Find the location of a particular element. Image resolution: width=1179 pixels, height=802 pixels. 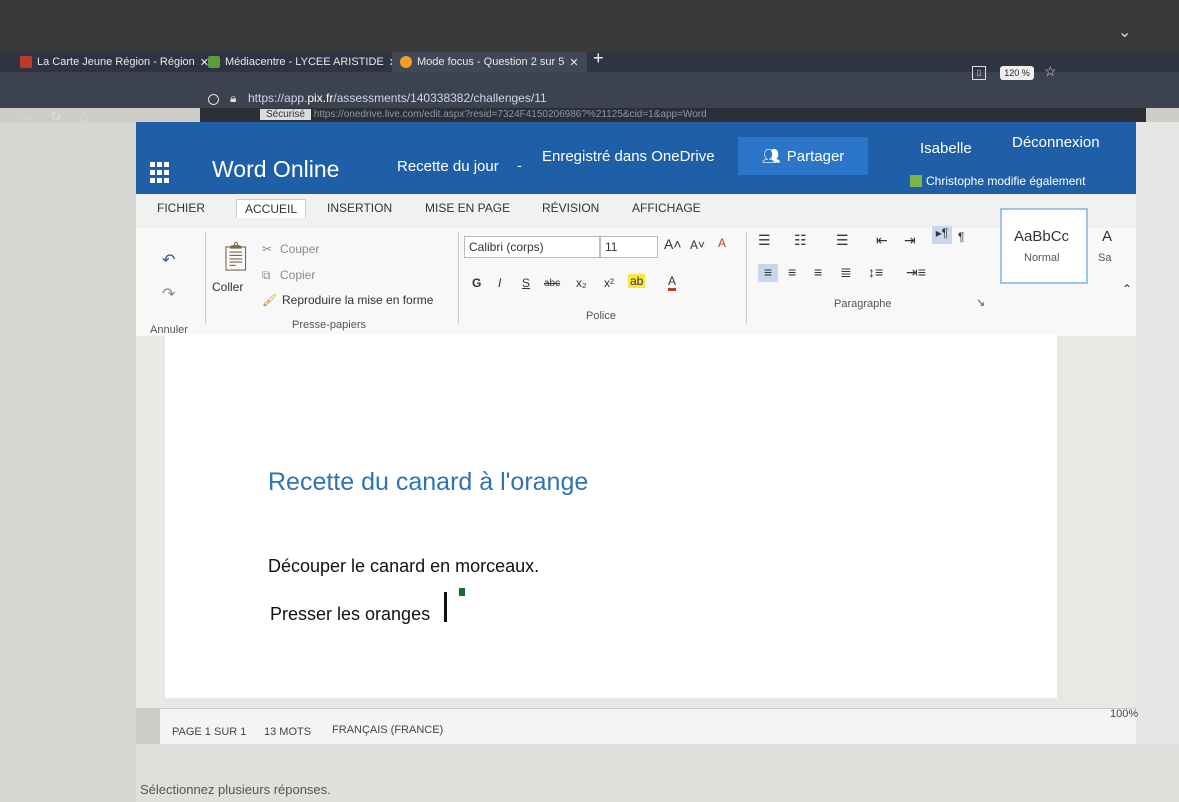

style-name: Normal is located at coordinates (1042, 258).